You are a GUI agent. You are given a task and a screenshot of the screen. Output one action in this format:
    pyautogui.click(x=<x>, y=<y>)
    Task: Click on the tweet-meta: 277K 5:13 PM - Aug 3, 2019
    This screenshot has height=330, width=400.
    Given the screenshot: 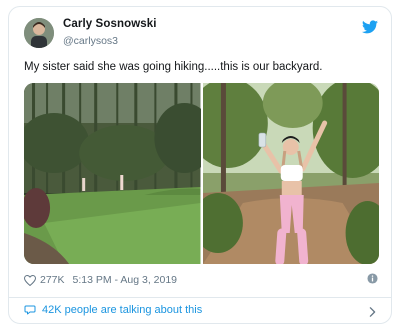 What is the action you would take?
    pyautogui.click(x=100, y=280)
    